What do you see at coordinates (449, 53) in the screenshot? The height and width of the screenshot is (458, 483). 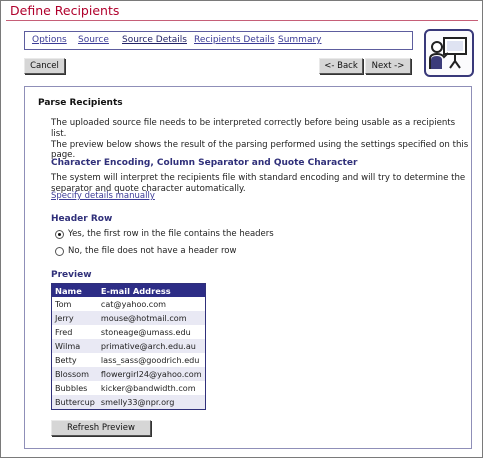 I see `presenter-board-icon` at bounding box center [449, 53].